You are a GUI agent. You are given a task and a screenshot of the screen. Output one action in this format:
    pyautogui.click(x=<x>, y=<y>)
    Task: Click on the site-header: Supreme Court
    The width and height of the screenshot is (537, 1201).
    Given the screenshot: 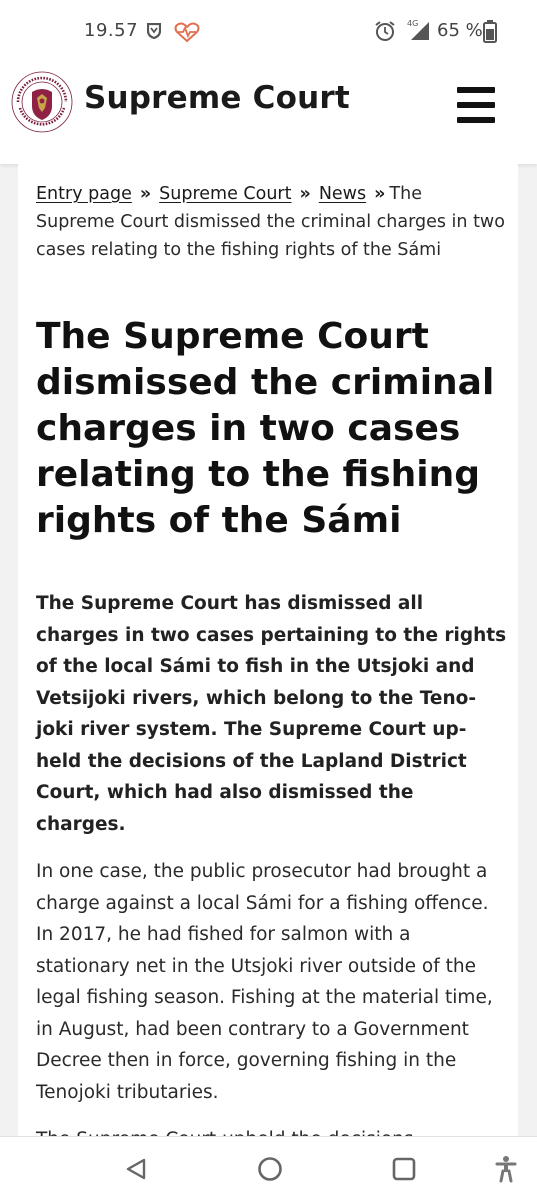 What is the action you would take?
    pyautogui.click(x=268, y=112)
    